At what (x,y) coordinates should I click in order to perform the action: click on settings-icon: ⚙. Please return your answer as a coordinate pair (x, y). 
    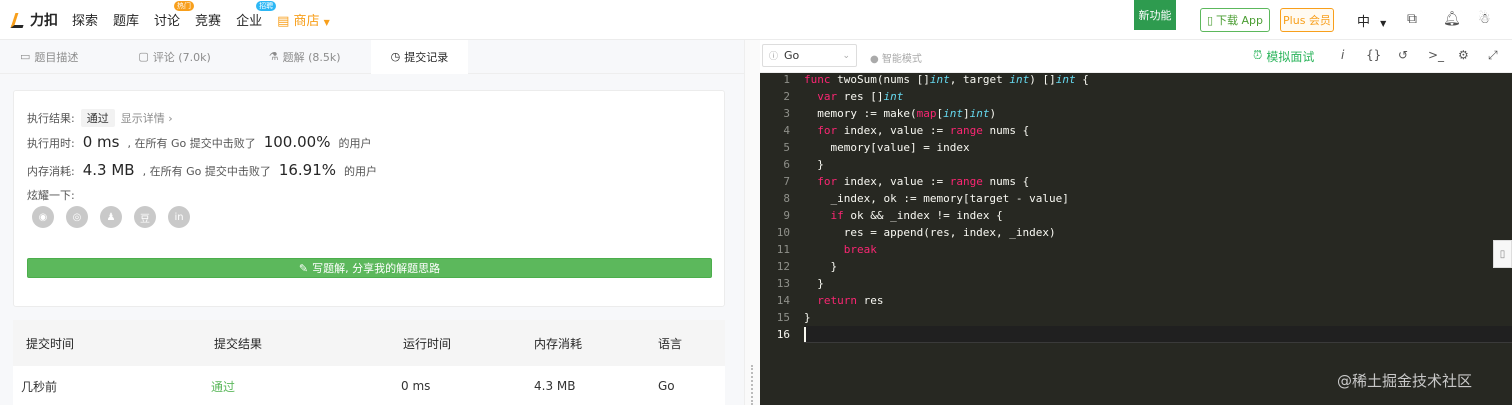
    Looking at the image, I should click on (1463, 55).